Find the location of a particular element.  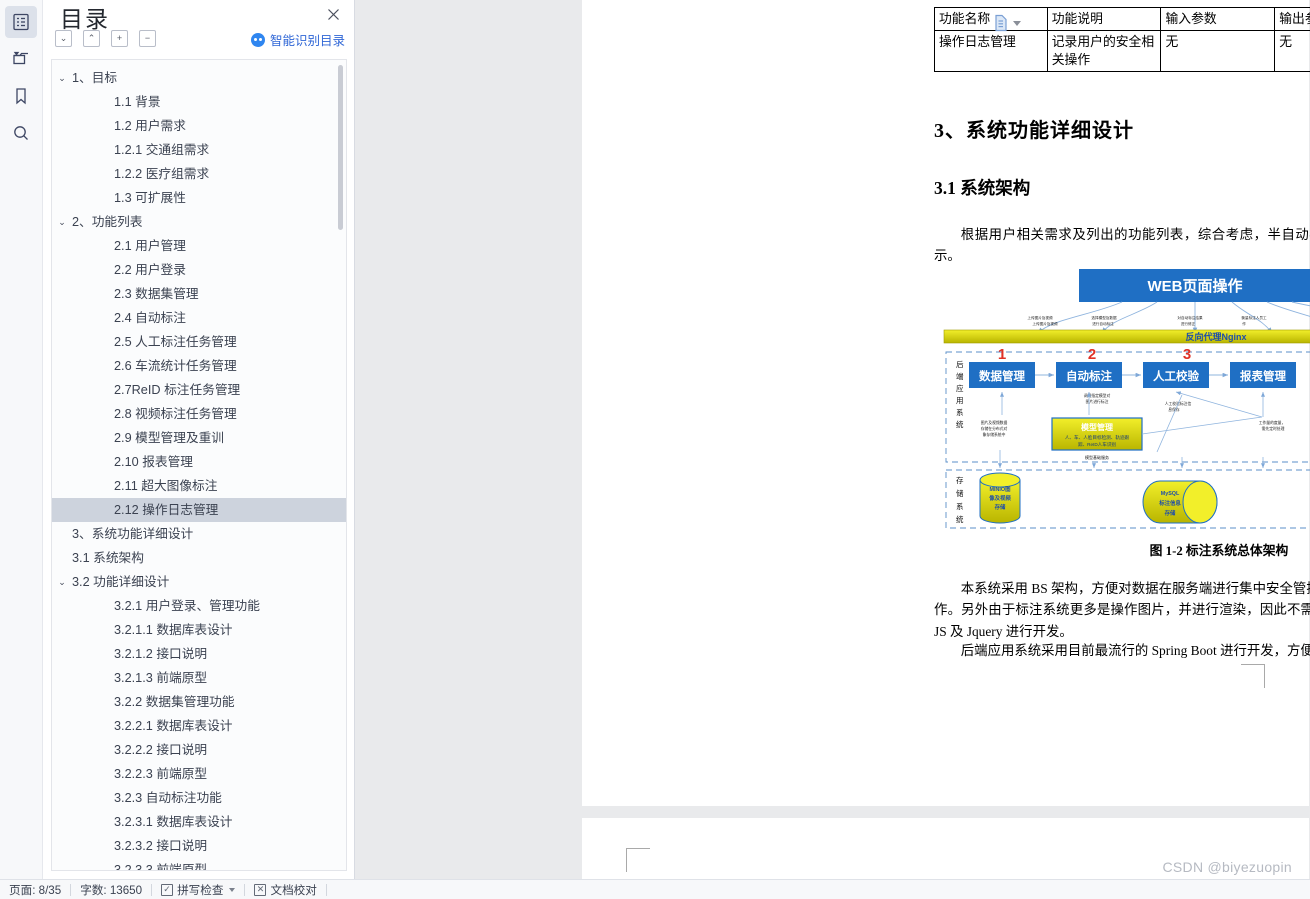

toc-item: 2.8 视频标注任务管理 is located at coordinates (199, 414).